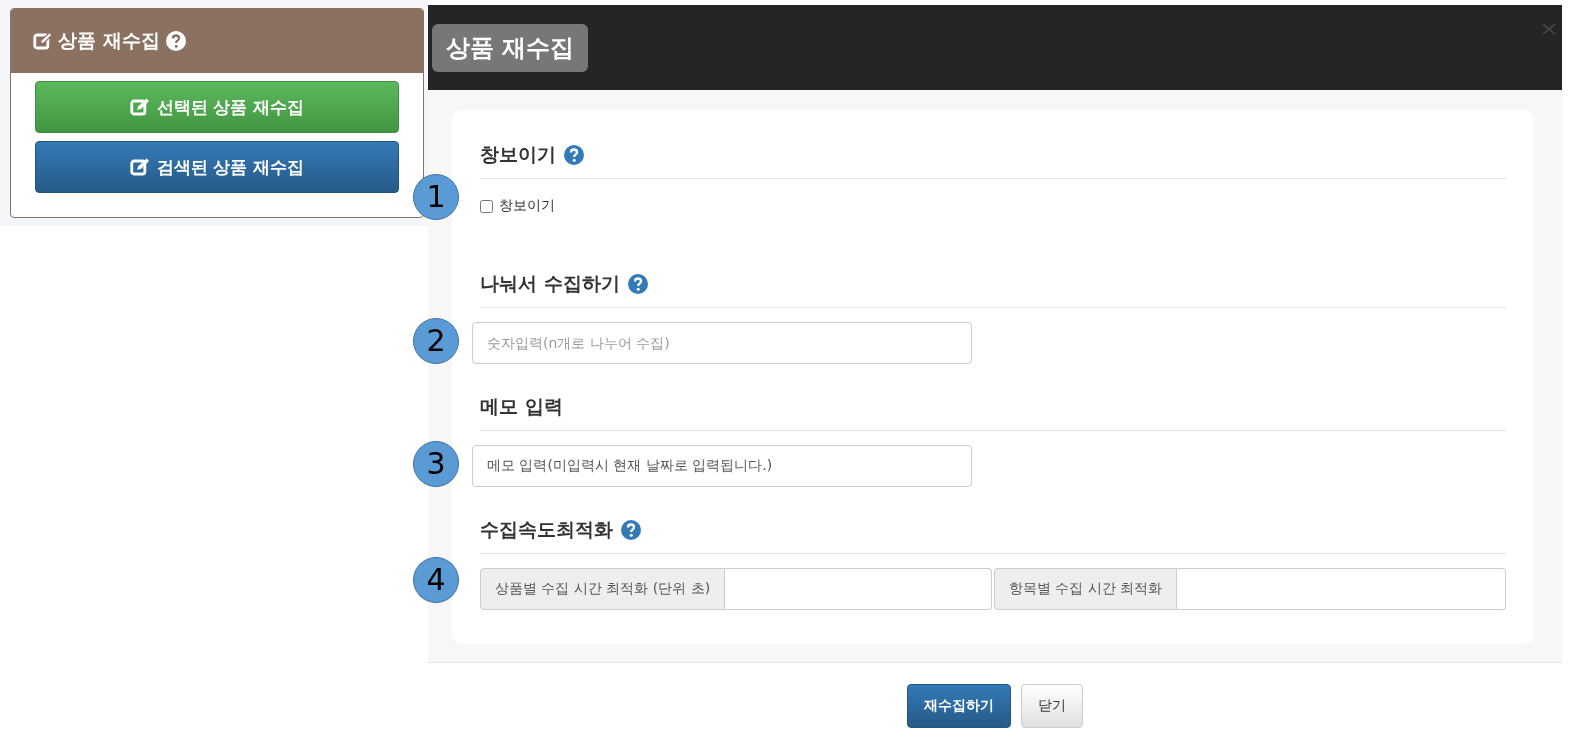 This screenshot has height=751, width=1572. I want to click on recollect-button: 재수집하기, so click(959, 706).